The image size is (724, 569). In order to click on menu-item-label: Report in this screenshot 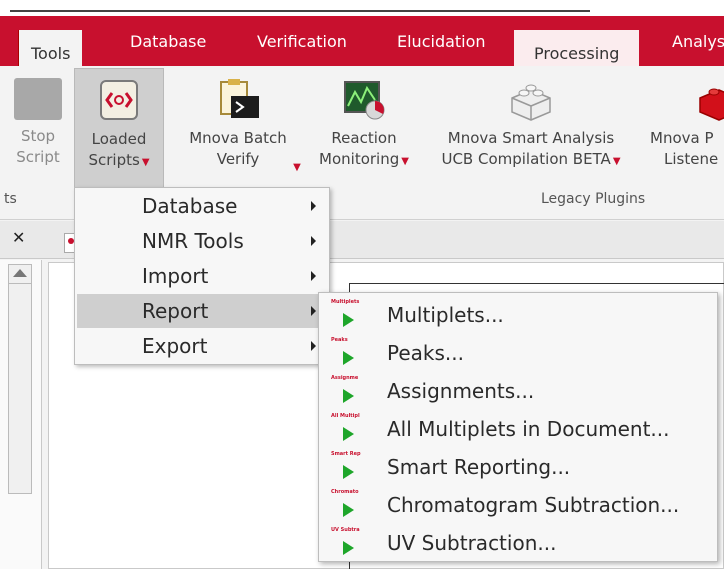, I will do `click(175, 311)`.